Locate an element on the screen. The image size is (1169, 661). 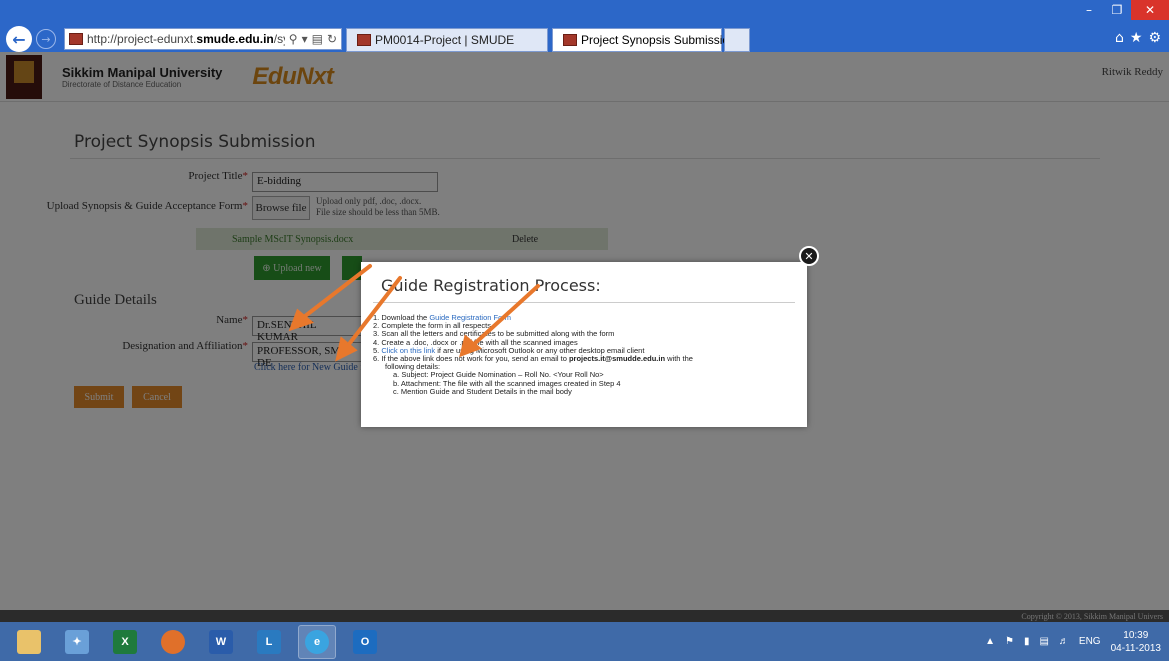
volume-icon: ♬ is located at coordinates (1064, 641).